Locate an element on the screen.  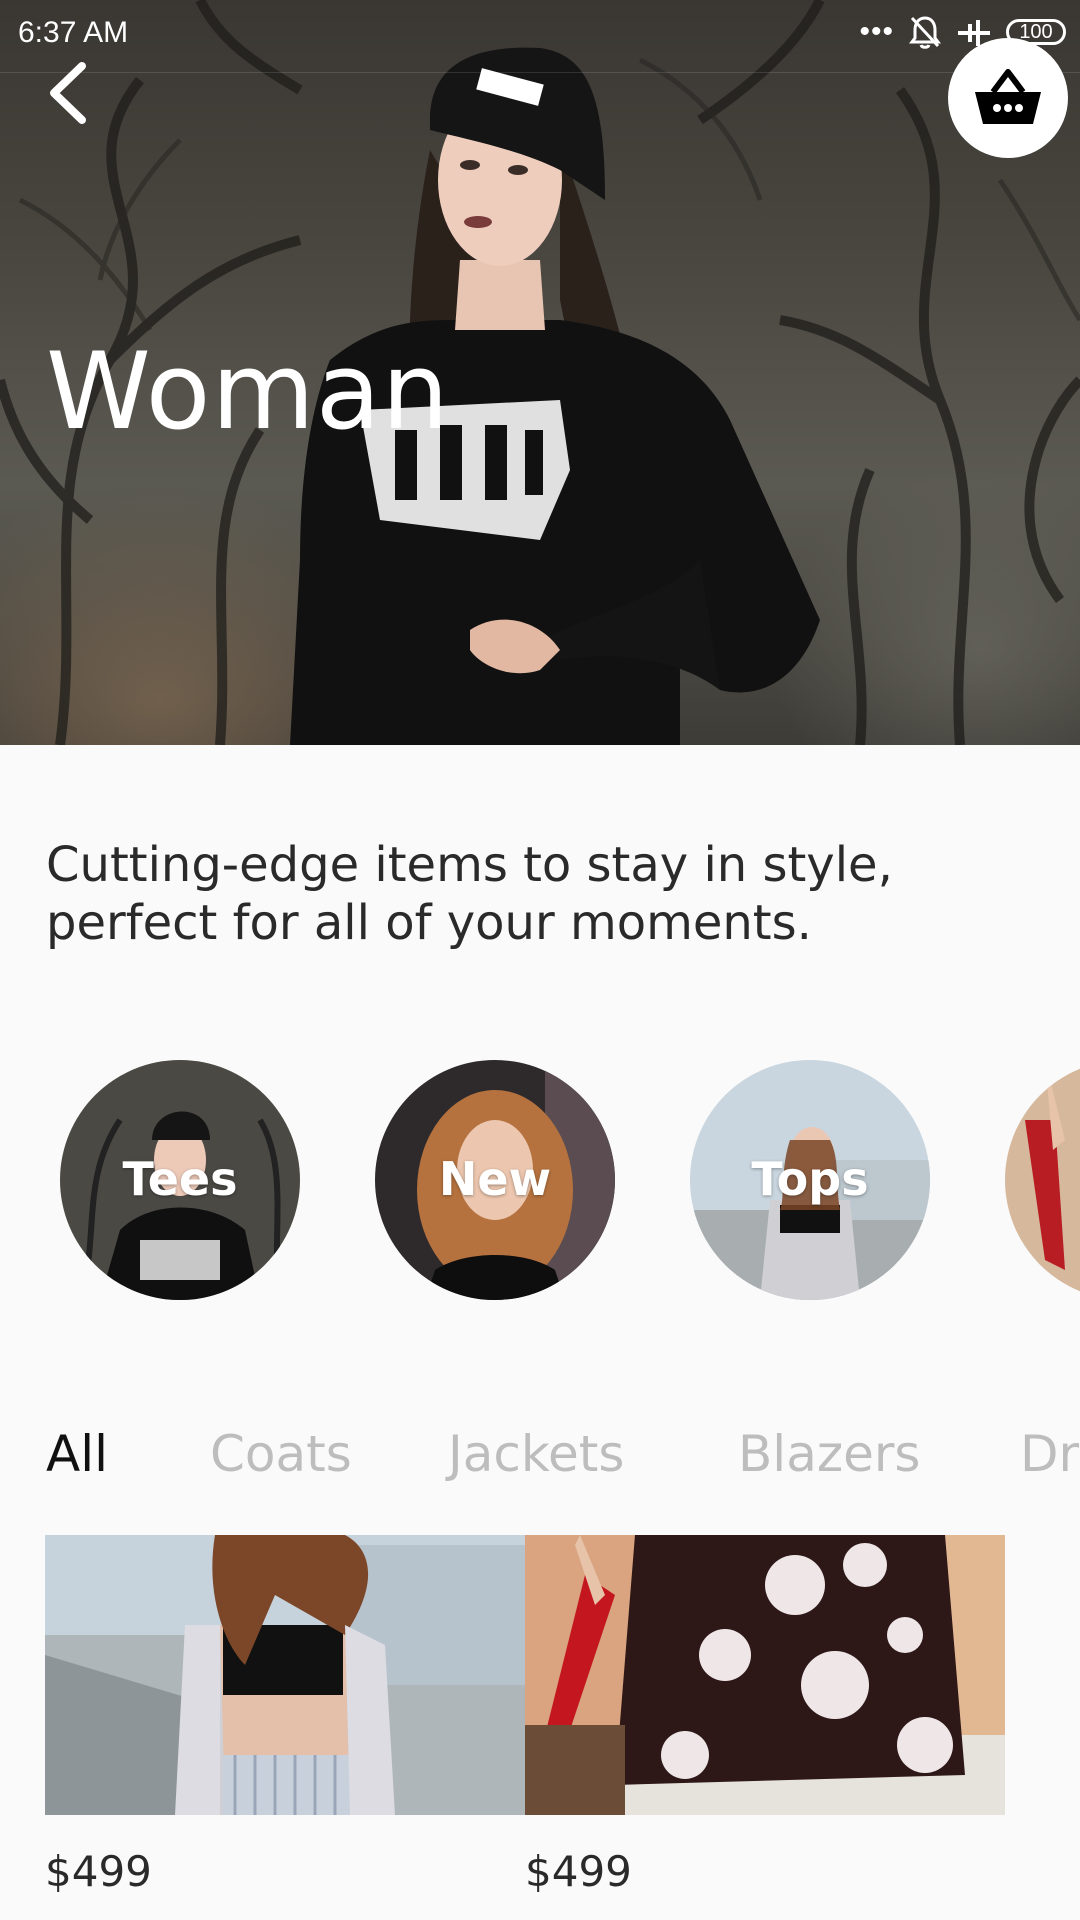
category-circle-tops: Tops is located at coordinates (810, 1180).